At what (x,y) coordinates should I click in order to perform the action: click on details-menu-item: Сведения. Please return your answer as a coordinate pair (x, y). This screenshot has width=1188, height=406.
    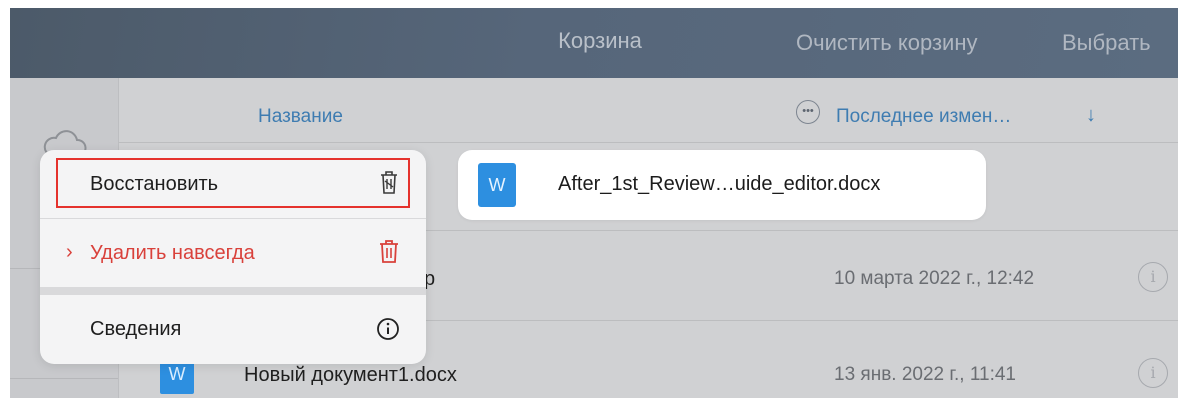
    Looking at the image, I should click on (233, 329).